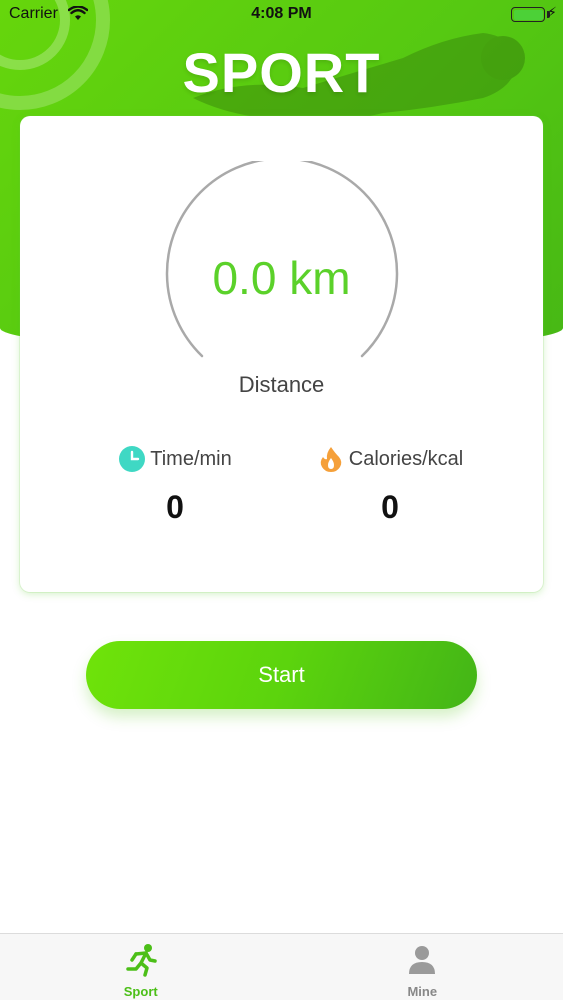  Describe the element at coordinates (390, 507) in the screenshot. I see `calories-value: 0` at that location.